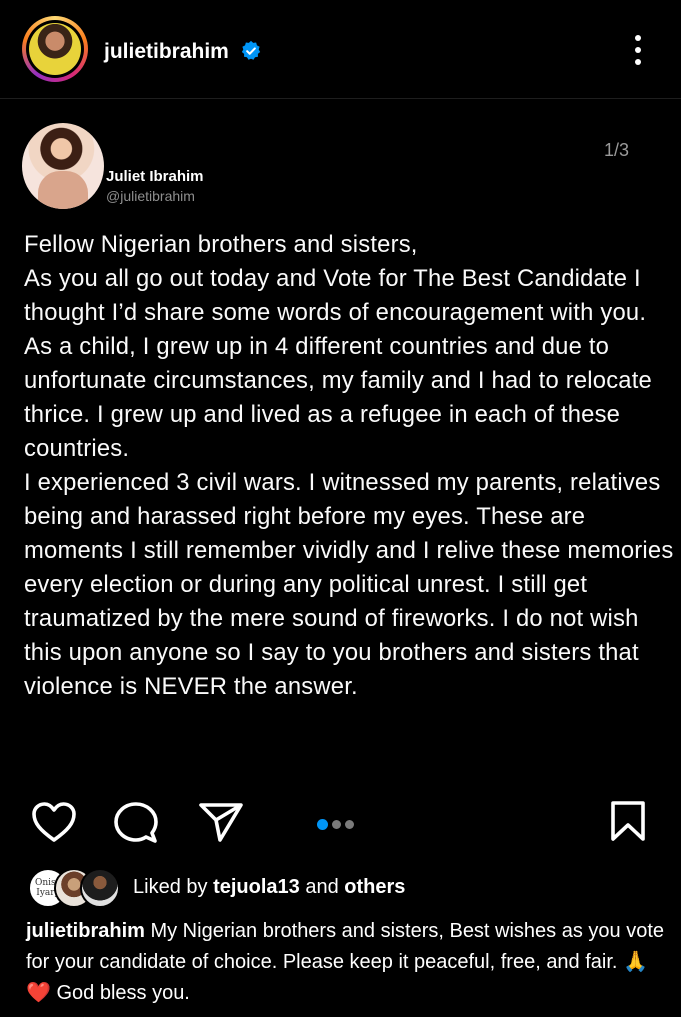 The height and width of the screenshot is (1017, 681). What do you see at coordinates (638, 50) in the screenshot?
I see `more-vertical-icon` at bounding box center [638, 50].